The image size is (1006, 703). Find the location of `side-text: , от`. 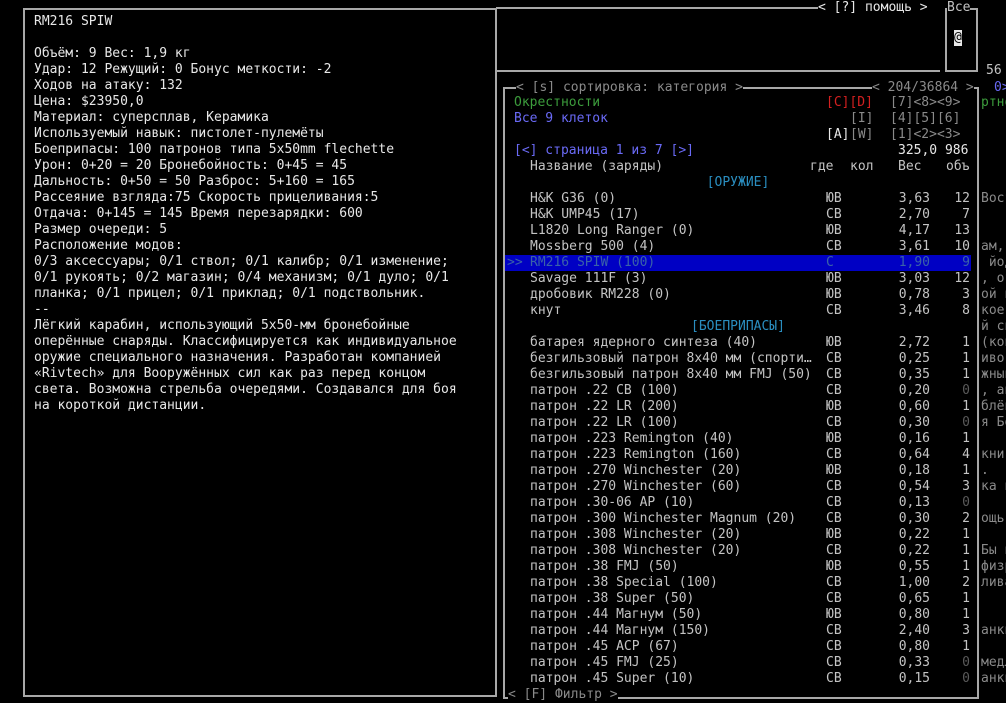

side-text: , от is located at coordinates (993, 278).